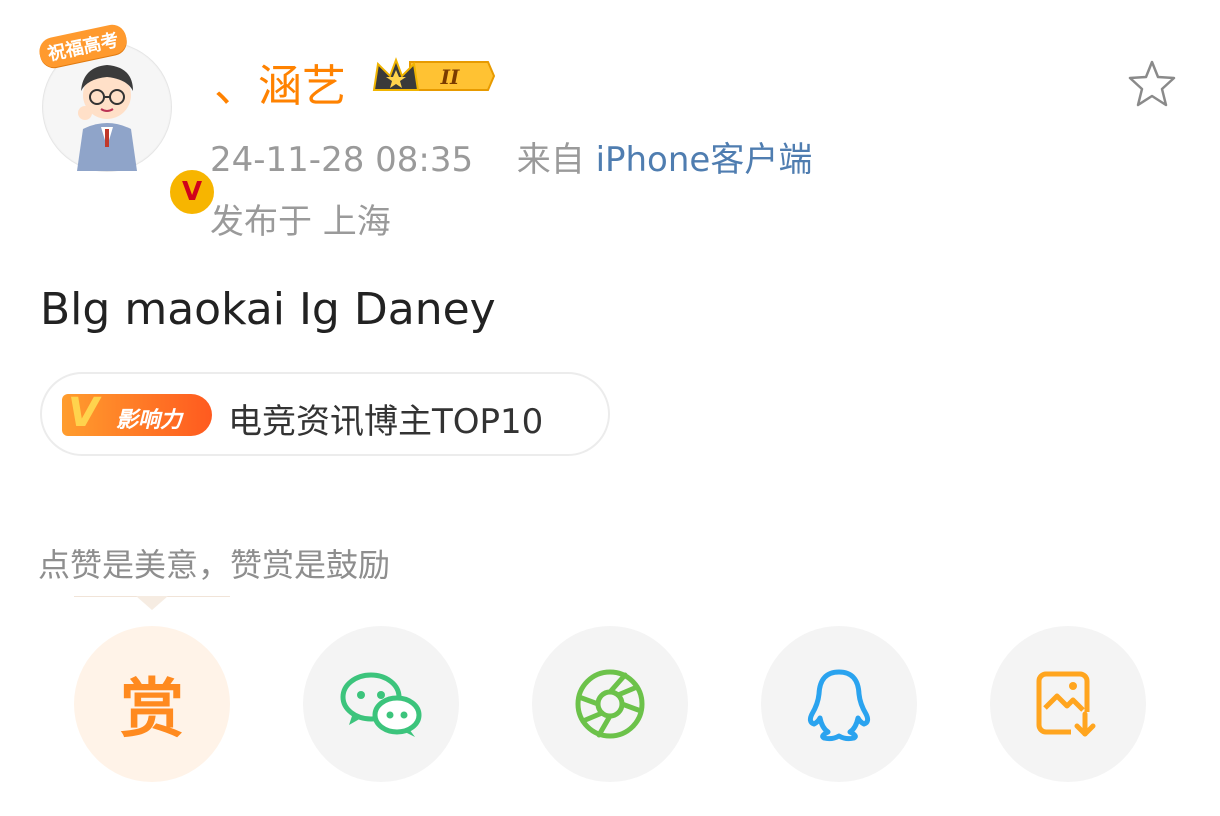 This screenshot has width=1220, height=816. Describe the element at coordinates (268, 309) in the screenshot. I see `post-text: Blg maokai Ig Daney` at that location.